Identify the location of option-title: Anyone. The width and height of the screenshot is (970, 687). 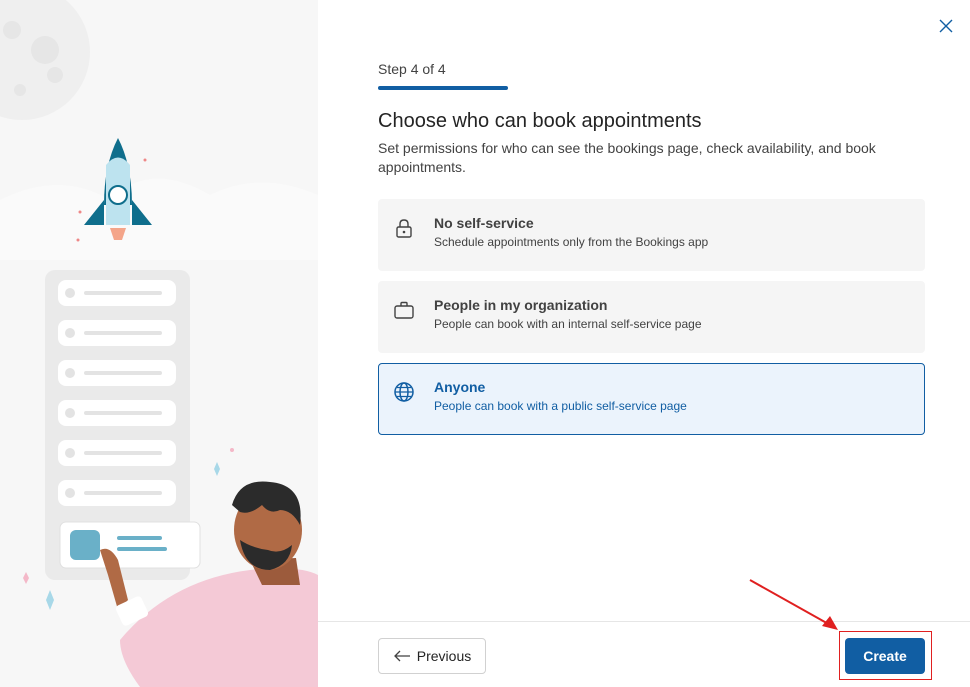
(460, 387).